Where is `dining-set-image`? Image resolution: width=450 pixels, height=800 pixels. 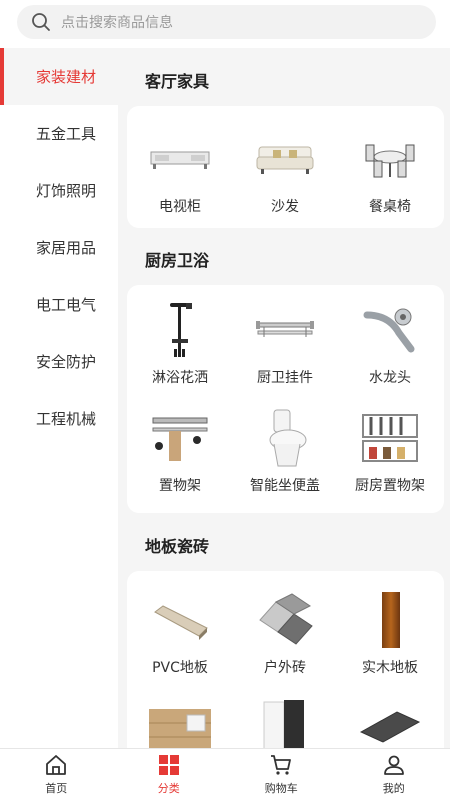 dining-set-image is located at coordinates (390, 159).